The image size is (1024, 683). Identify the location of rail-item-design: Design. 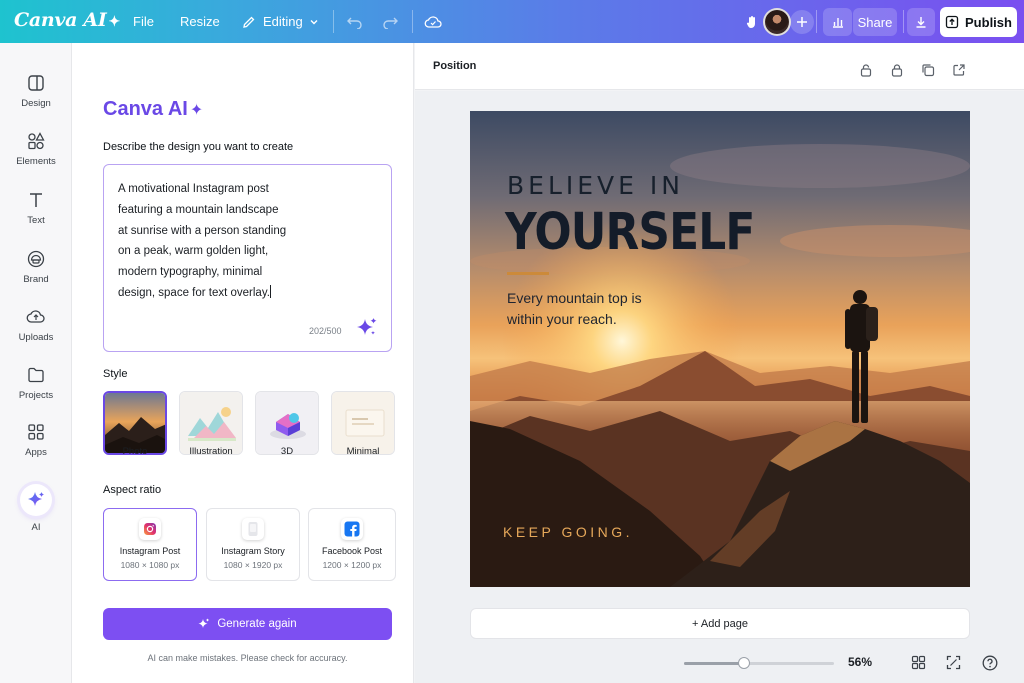
(36, 91).